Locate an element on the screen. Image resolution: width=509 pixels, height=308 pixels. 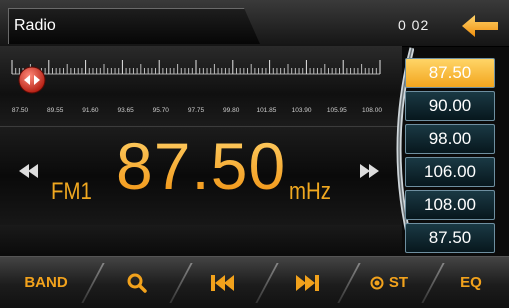
search-button is located at coordinates (137, 282).